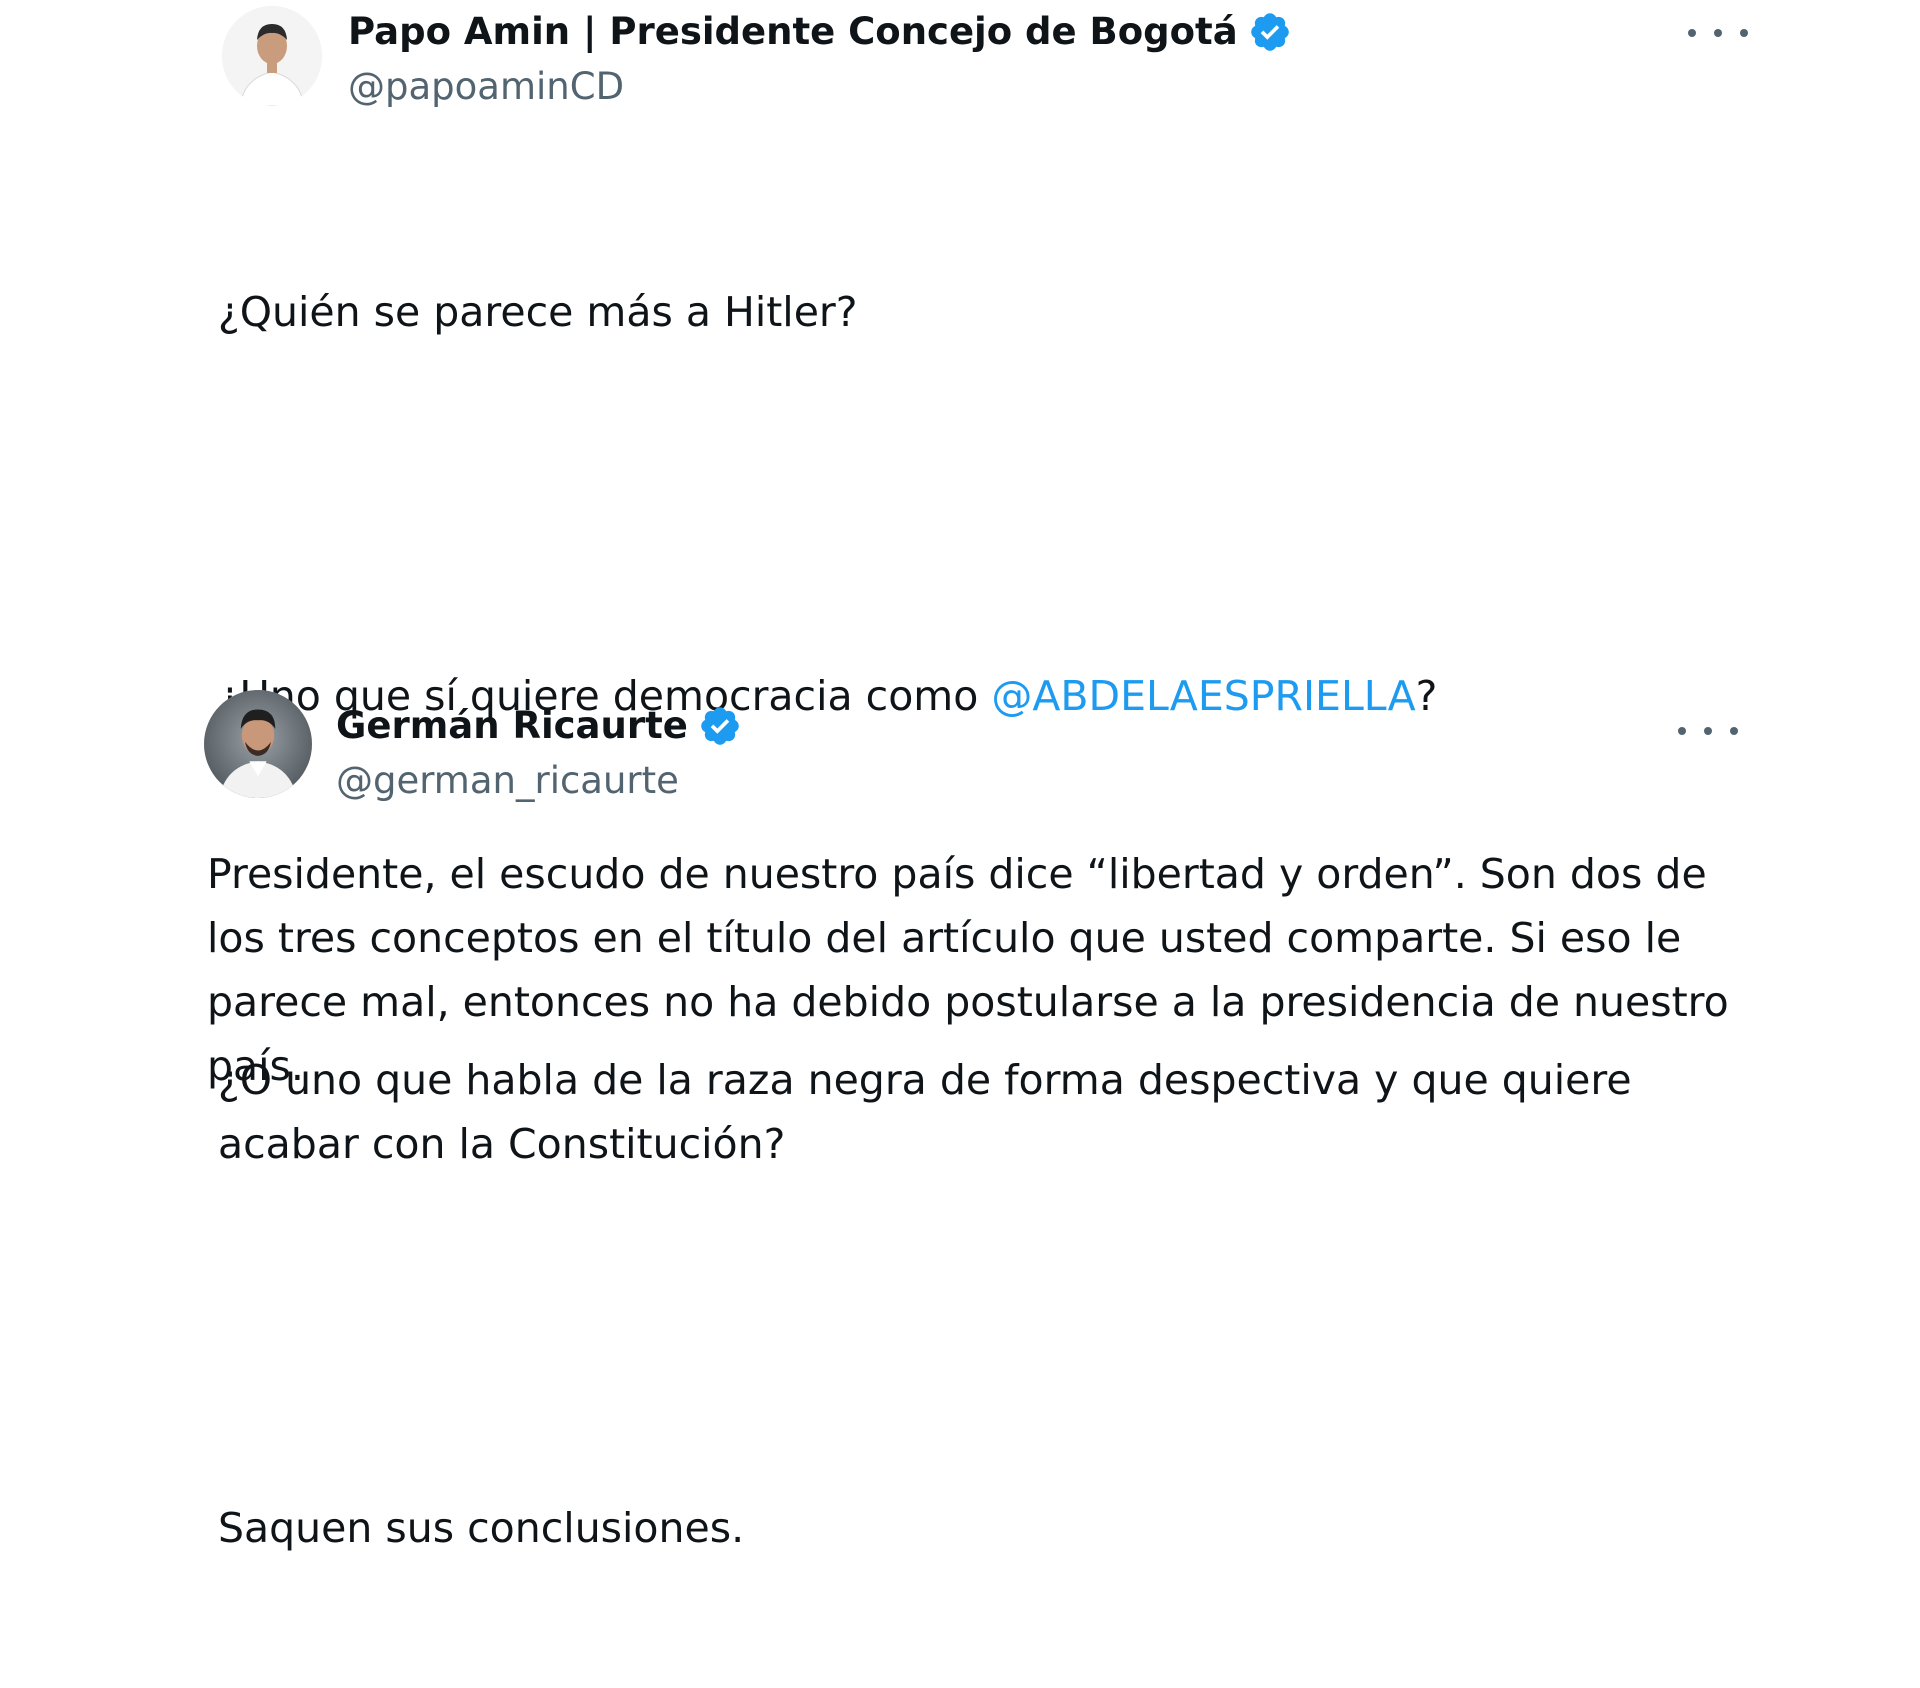  What do you see at coordinates (538, 312) in the screenshot?
I see `tweet-paragraph: ¿Quién se parece más a Hitler?` at bounding box center [538, 312].